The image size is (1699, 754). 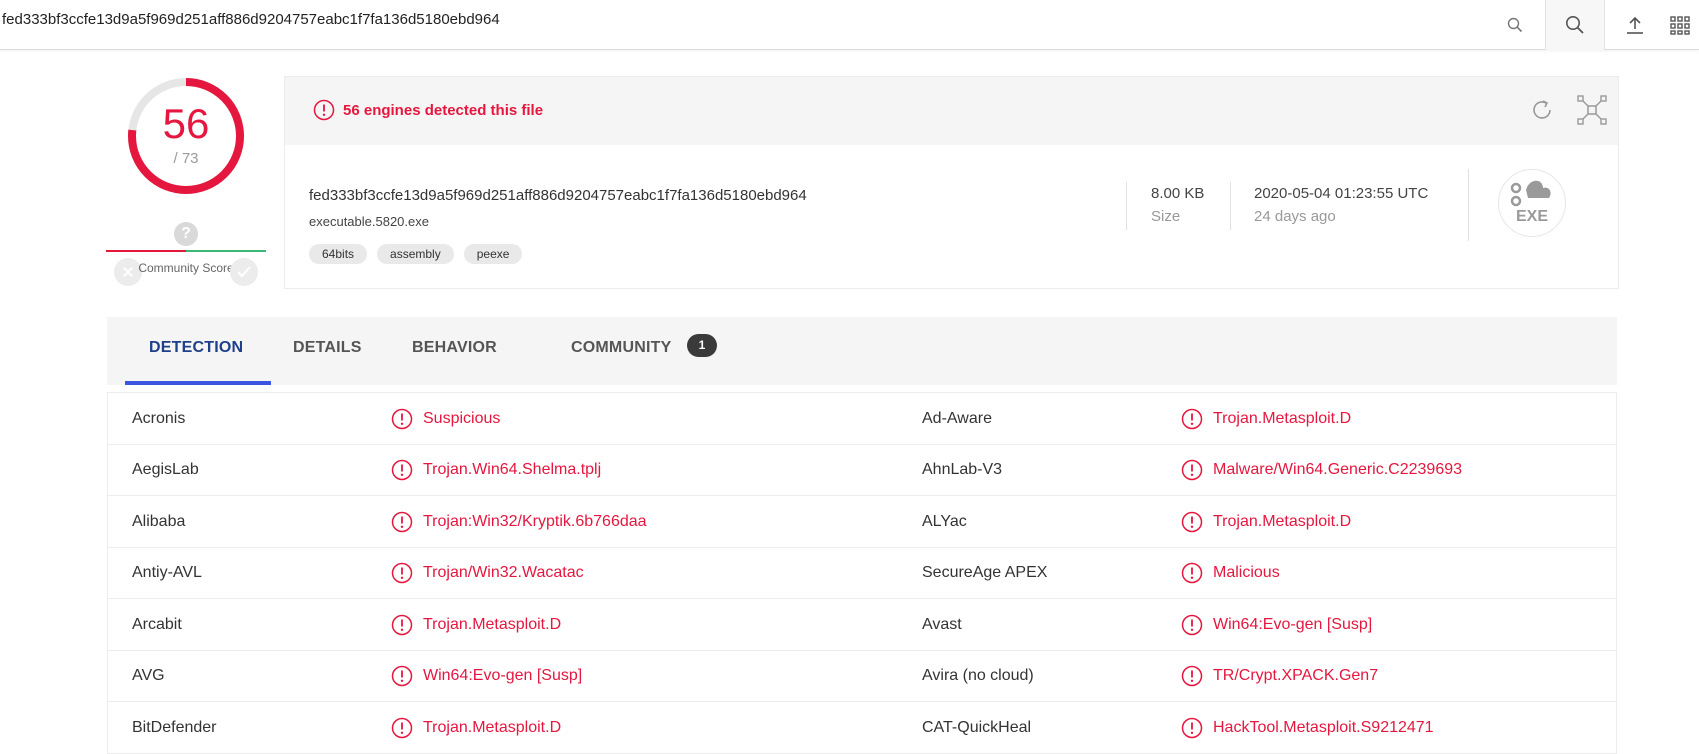 What do you see at coordinates (1246, 572) in the screenshot?
I see `detection-label: Malicious` at bounding box center [1246, 572].